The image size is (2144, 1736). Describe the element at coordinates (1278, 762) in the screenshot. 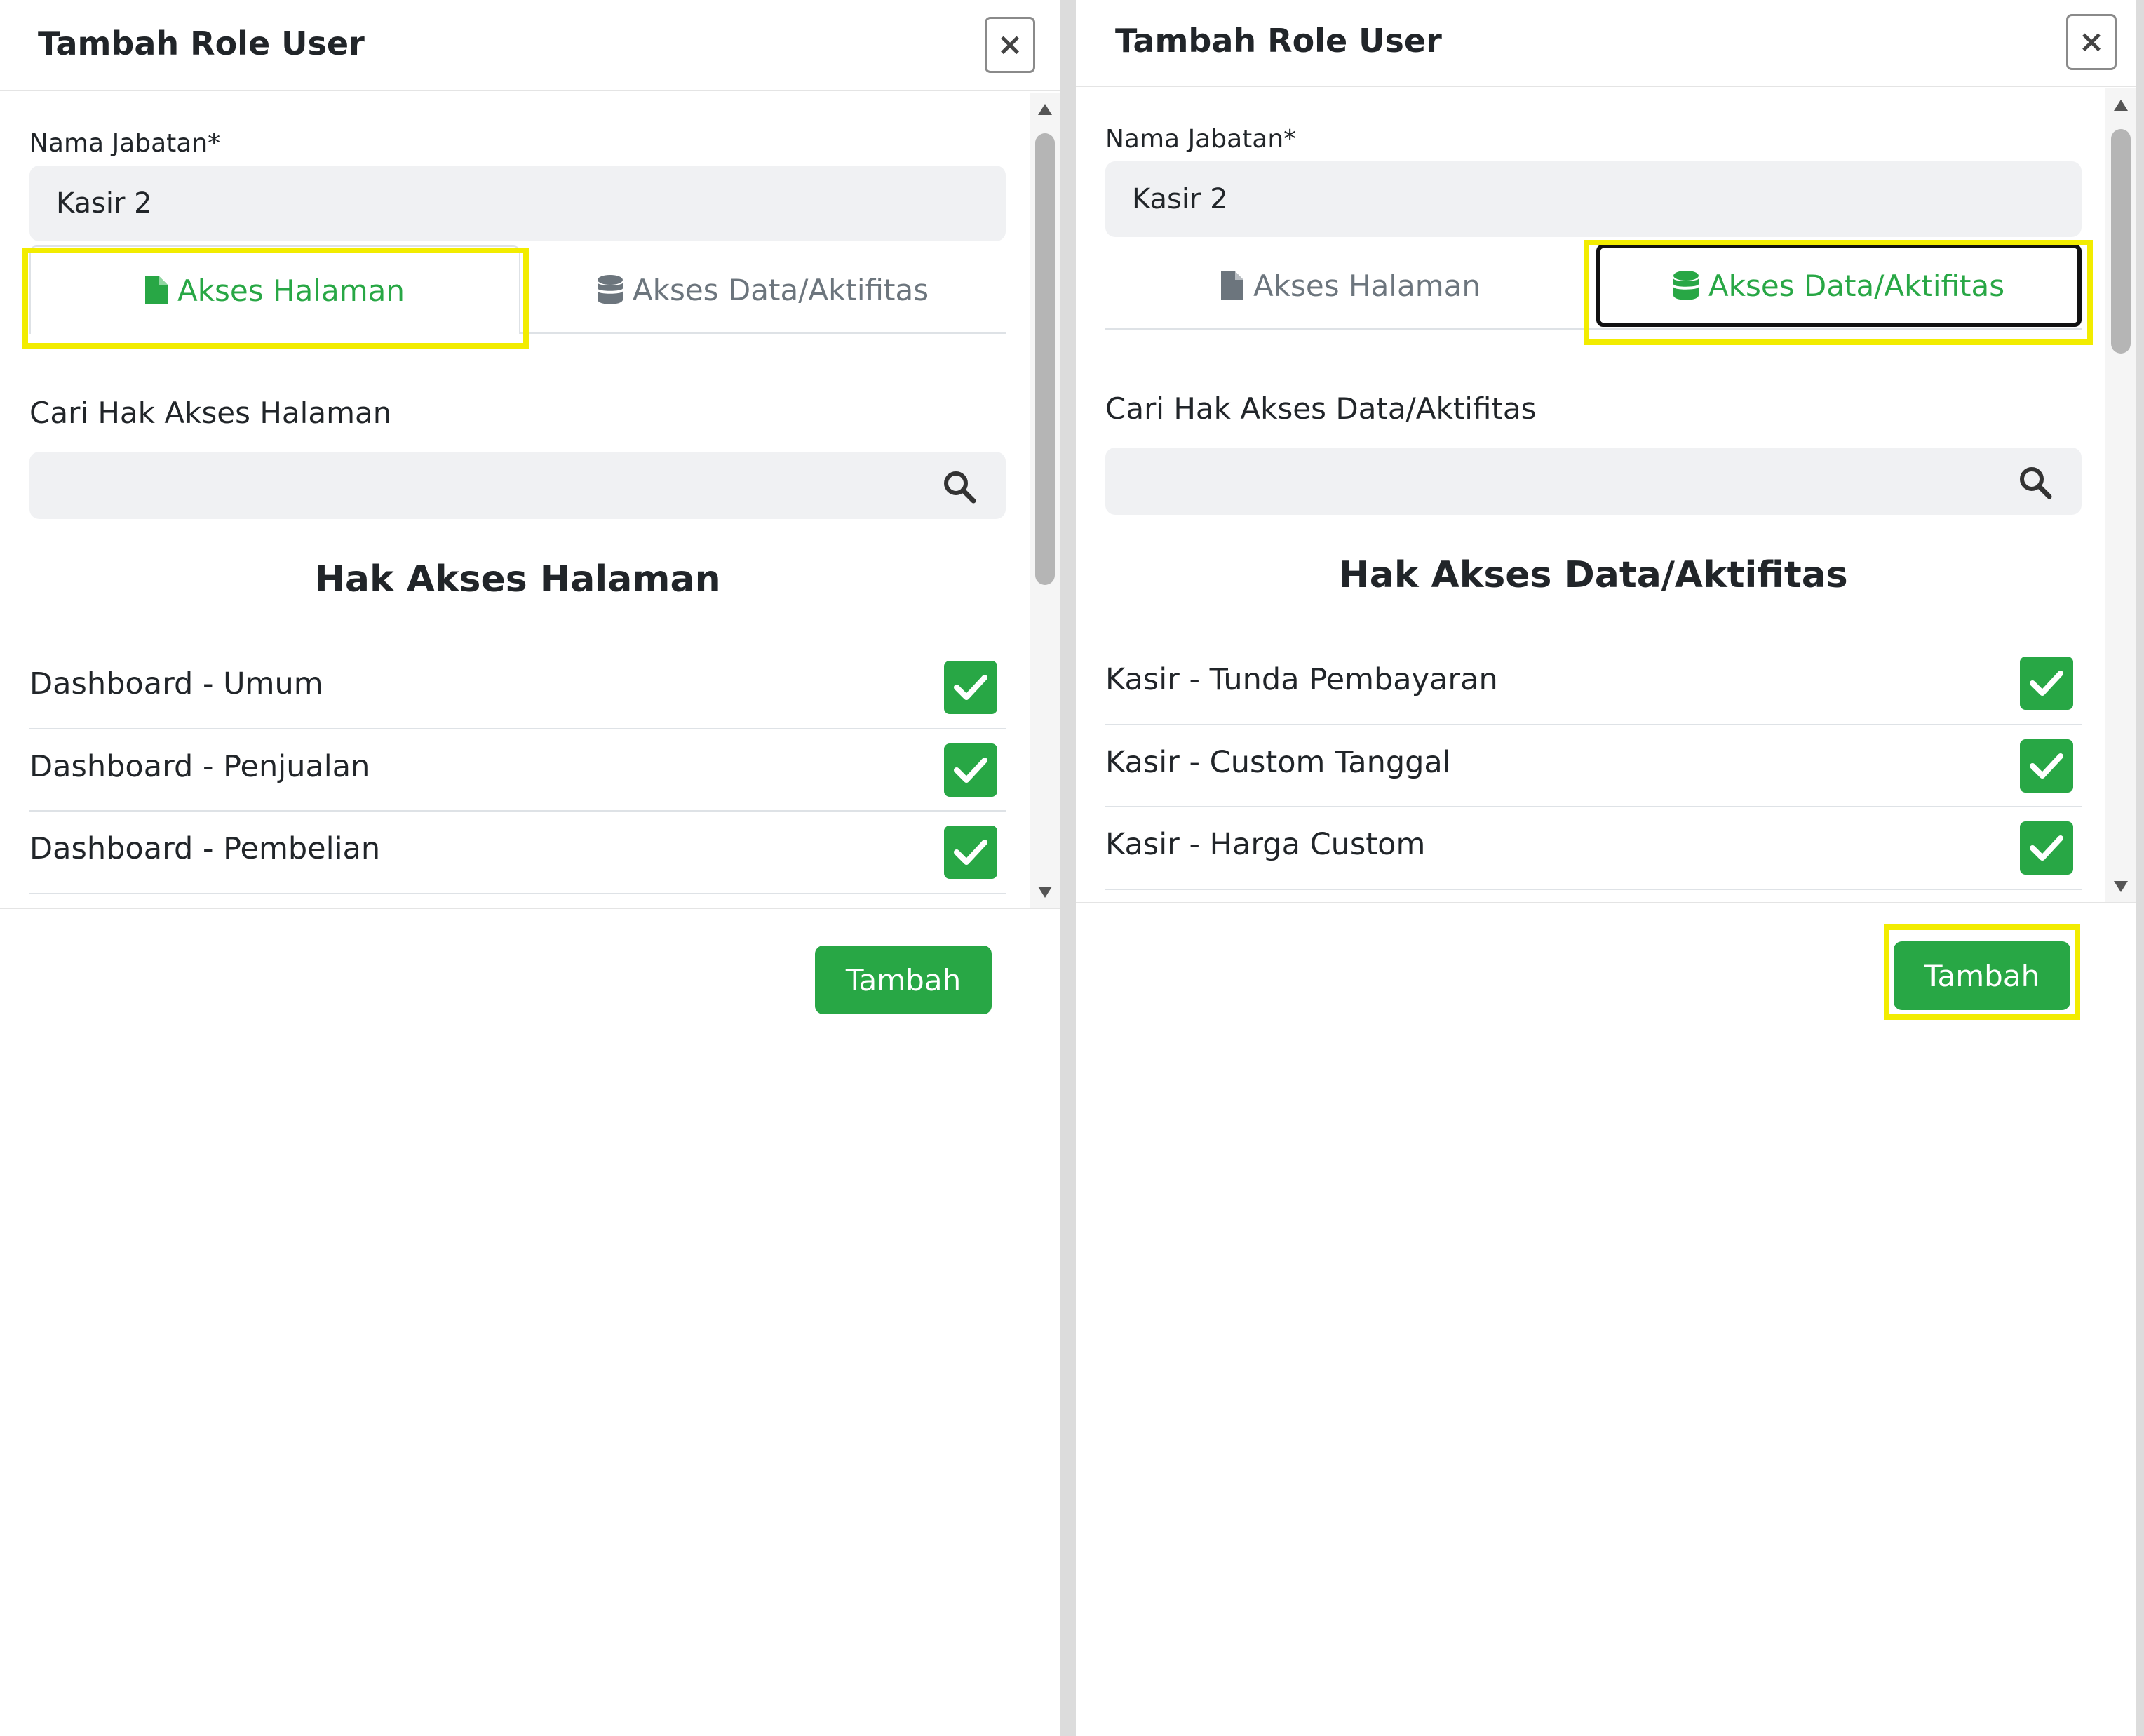

I see `permission-label: Kasir - Custom Tanggal` at that location.